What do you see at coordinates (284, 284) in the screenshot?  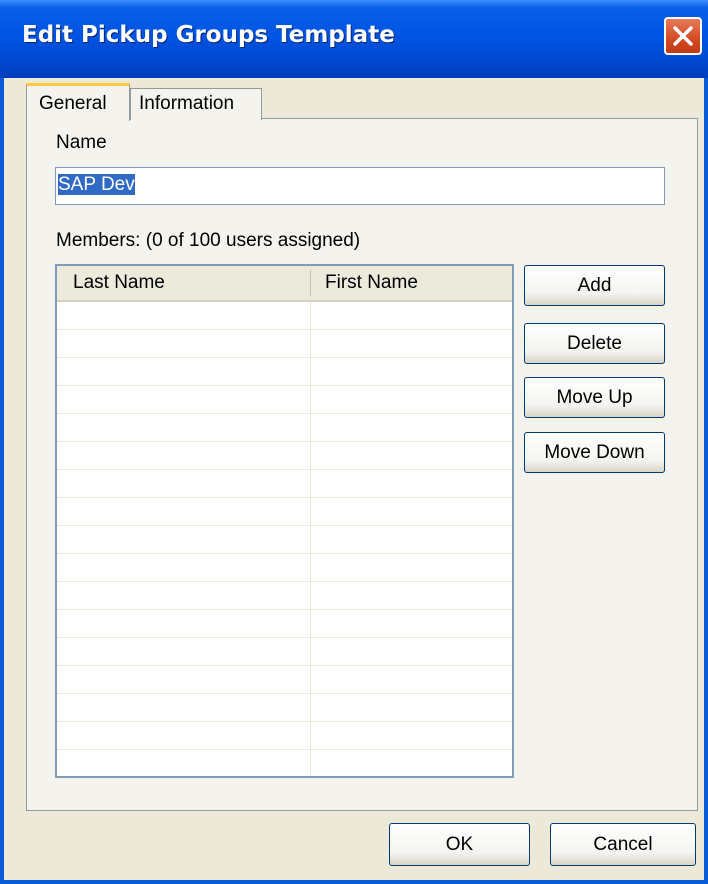 I see `members-list-header: Last Name First Name` at bounding box center [284, 284].